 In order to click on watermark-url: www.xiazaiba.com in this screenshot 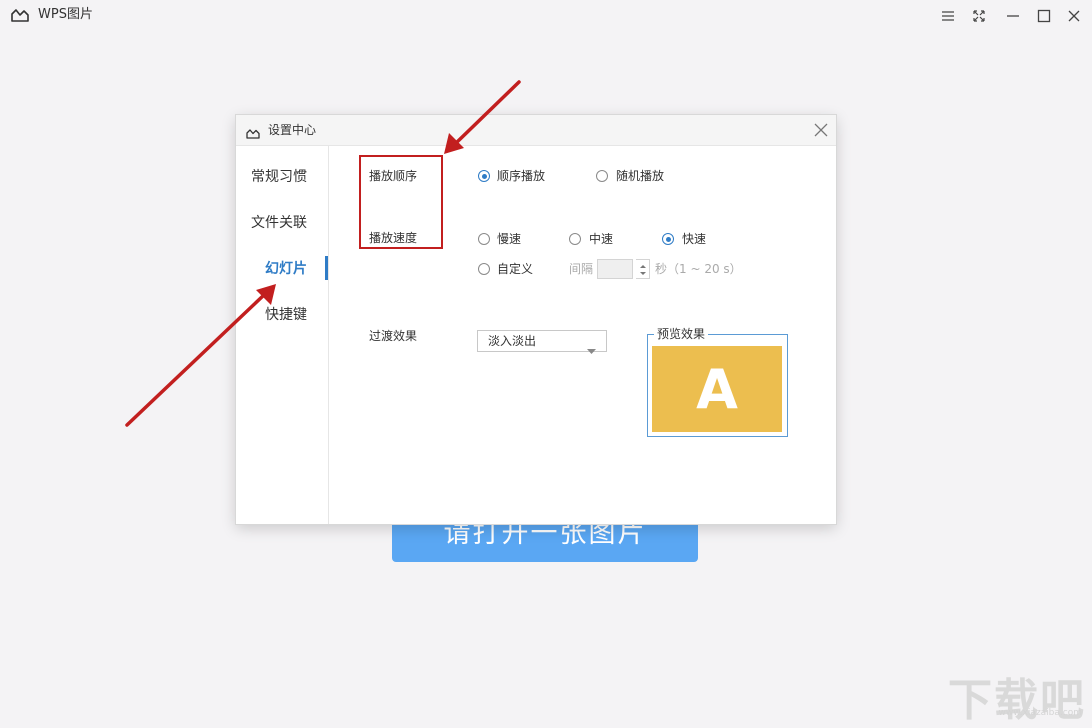, I will do `click(1040, 713)`.